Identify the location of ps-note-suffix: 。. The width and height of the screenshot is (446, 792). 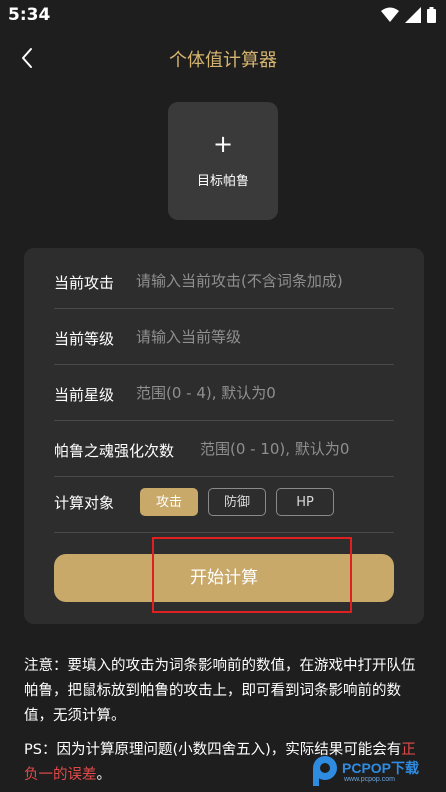
(104, 775).